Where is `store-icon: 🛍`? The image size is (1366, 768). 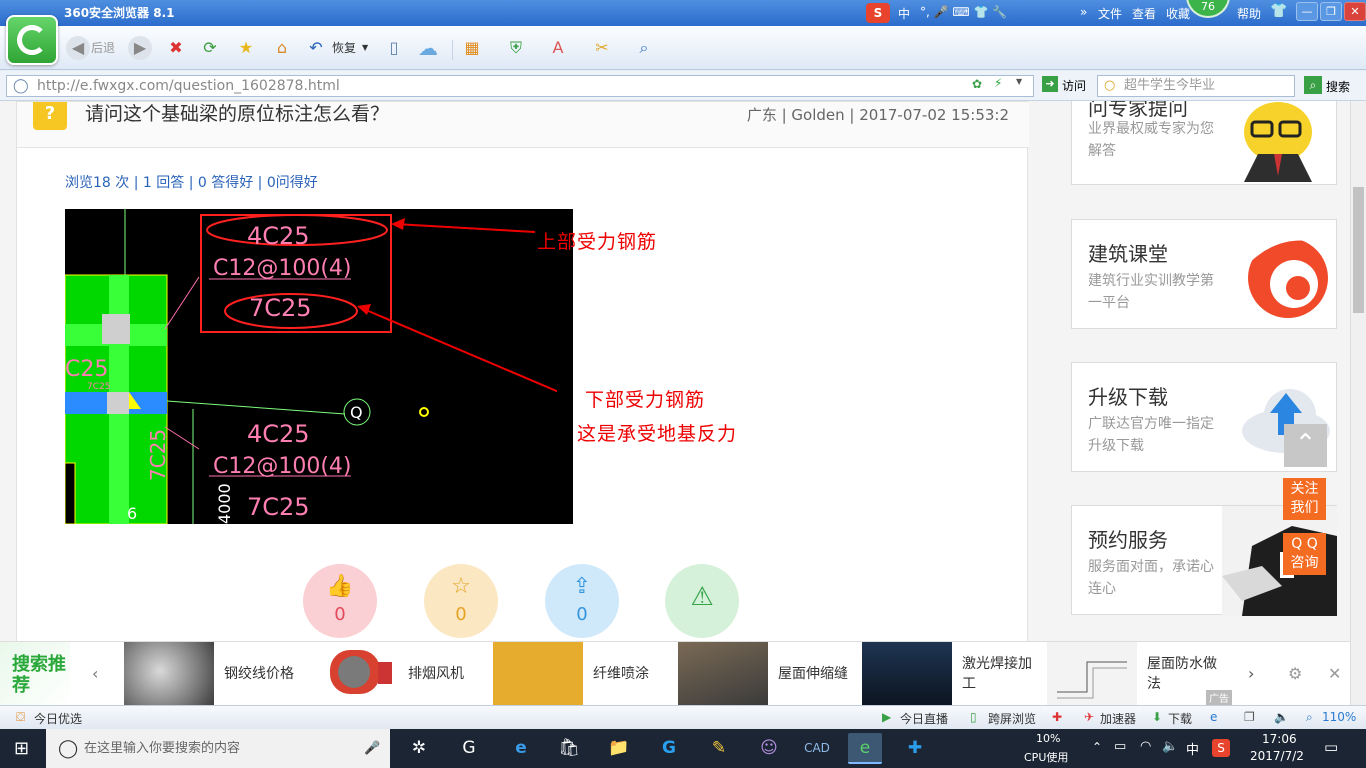
store-icon: 🛍 is located at coordinates (569, 748).